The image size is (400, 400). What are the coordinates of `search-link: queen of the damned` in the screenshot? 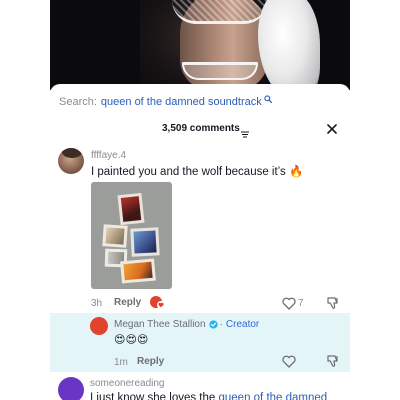 It's located at (272, 396).